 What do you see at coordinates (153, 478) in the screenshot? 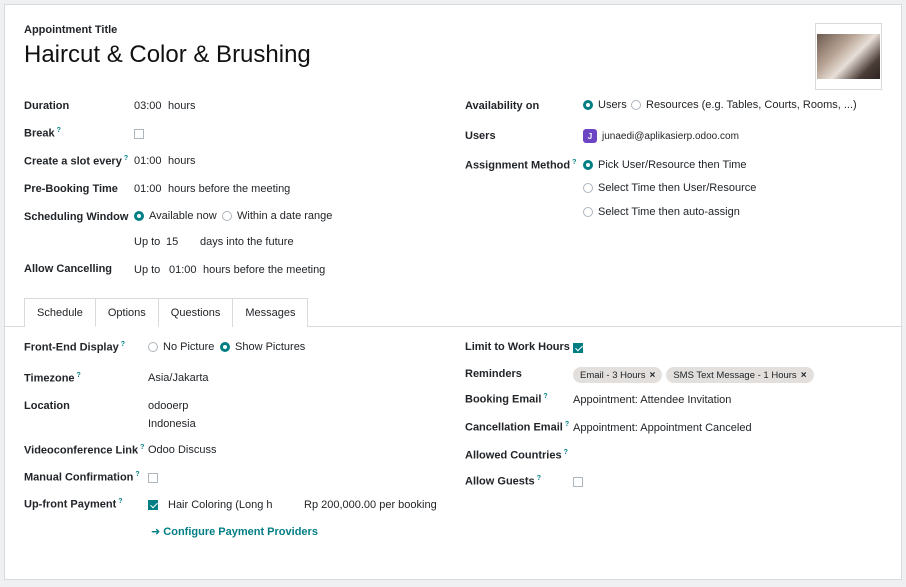
I see `manual-checkbox` at bounding box center [153, 478].